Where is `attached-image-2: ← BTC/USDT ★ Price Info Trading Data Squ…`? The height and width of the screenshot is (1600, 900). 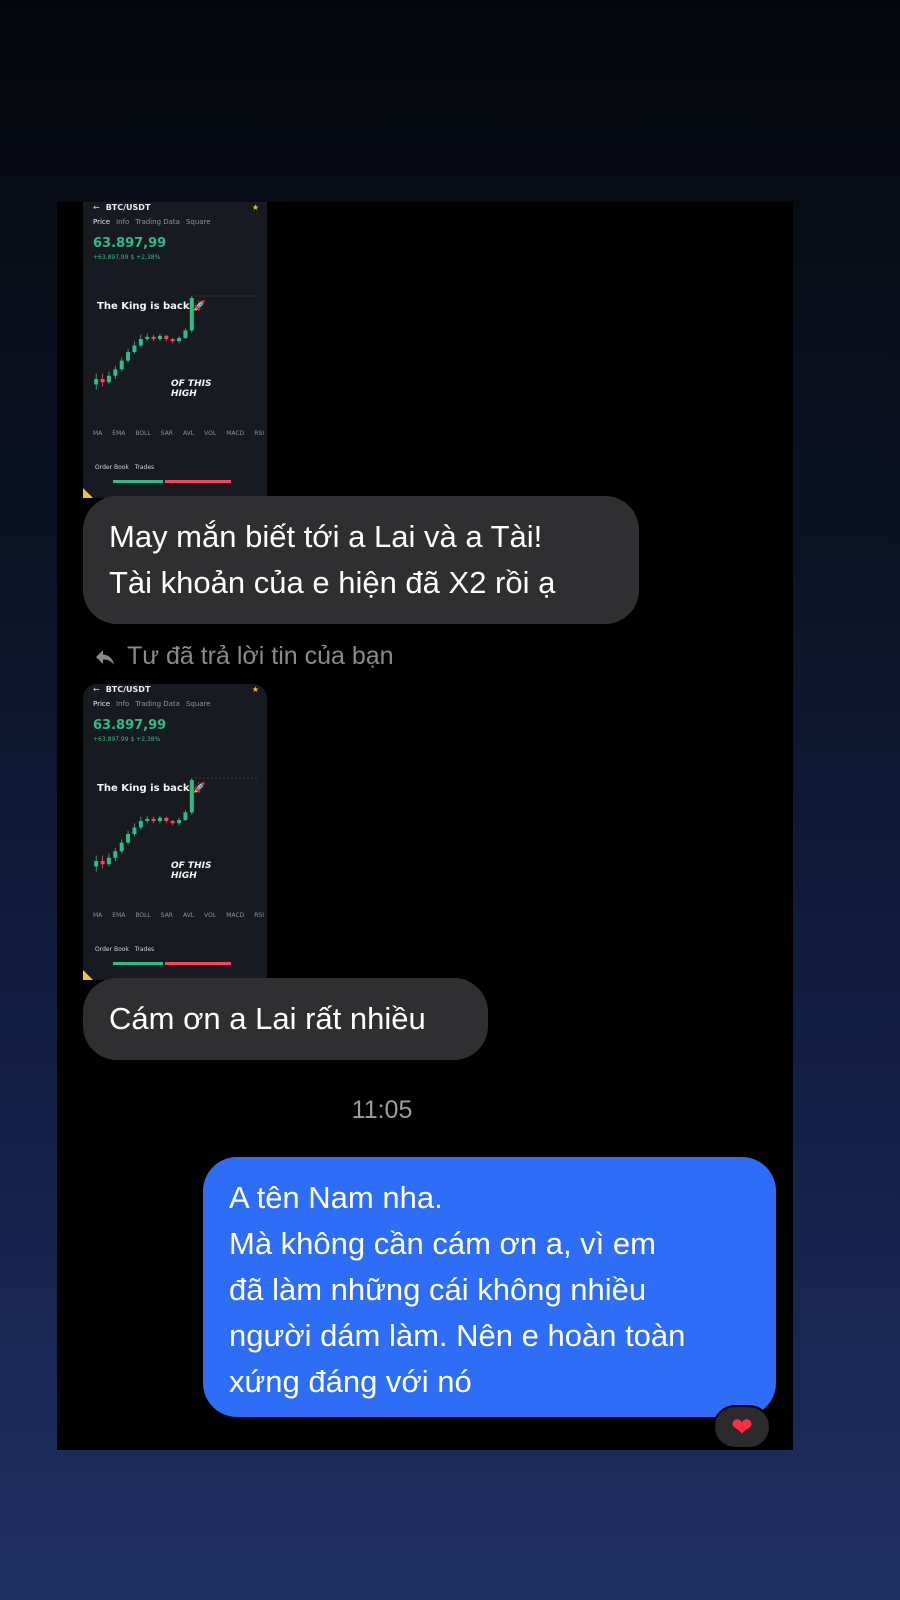 attached-image-2: ← BTC/USDT ★ Price Info Trading Data Squ… is located at coordinates (175, 832).